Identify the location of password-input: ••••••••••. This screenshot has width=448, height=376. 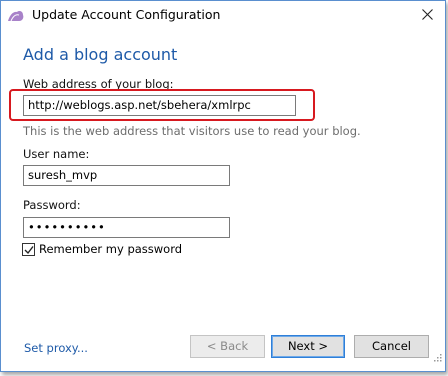
(126, 227).